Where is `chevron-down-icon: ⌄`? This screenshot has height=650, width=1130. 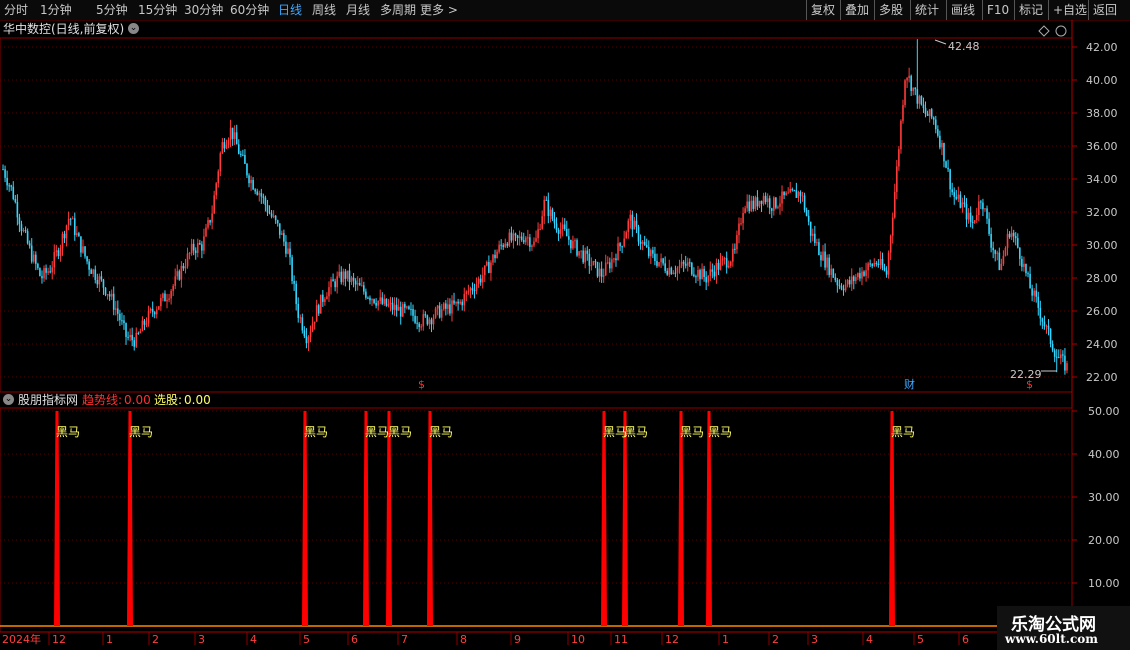 chevron-down-icon: ⌄ is located at coordinates (8, 399).